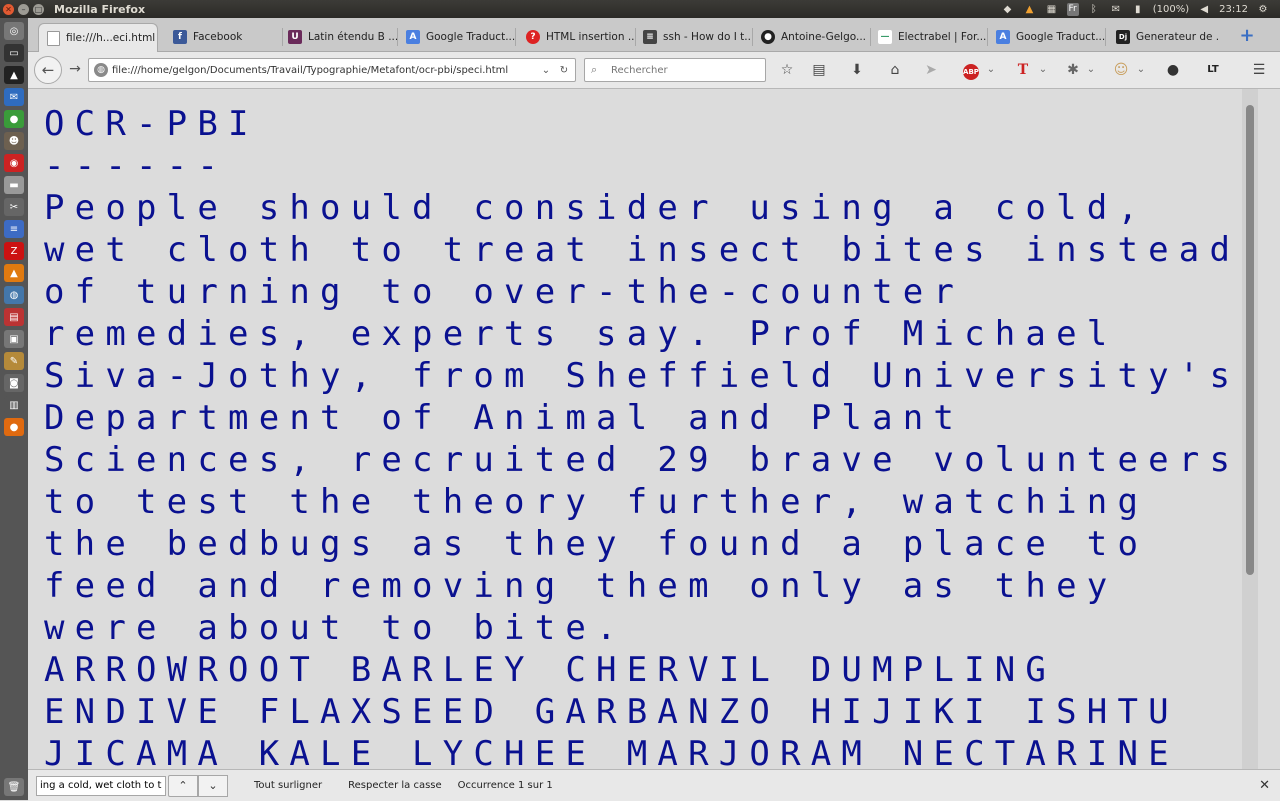 The width and height of the screenshot is (1280, 801). Describe the element at coordinates (1259, 70) in the screenshot. I see `menu-icon: ☰` at that location.